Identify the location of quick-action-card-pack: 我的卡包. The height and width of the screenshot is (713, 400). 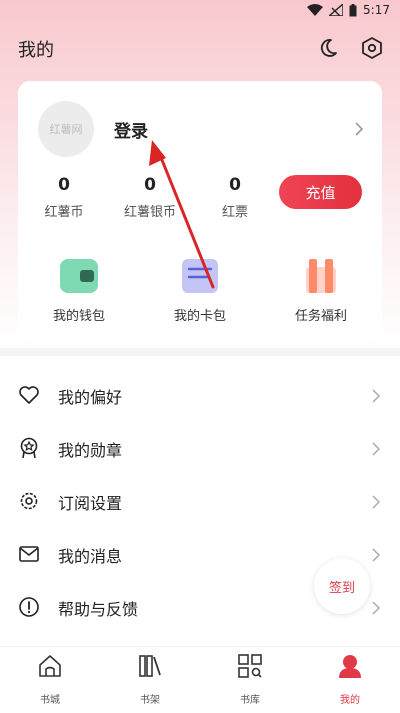
(200, 290).